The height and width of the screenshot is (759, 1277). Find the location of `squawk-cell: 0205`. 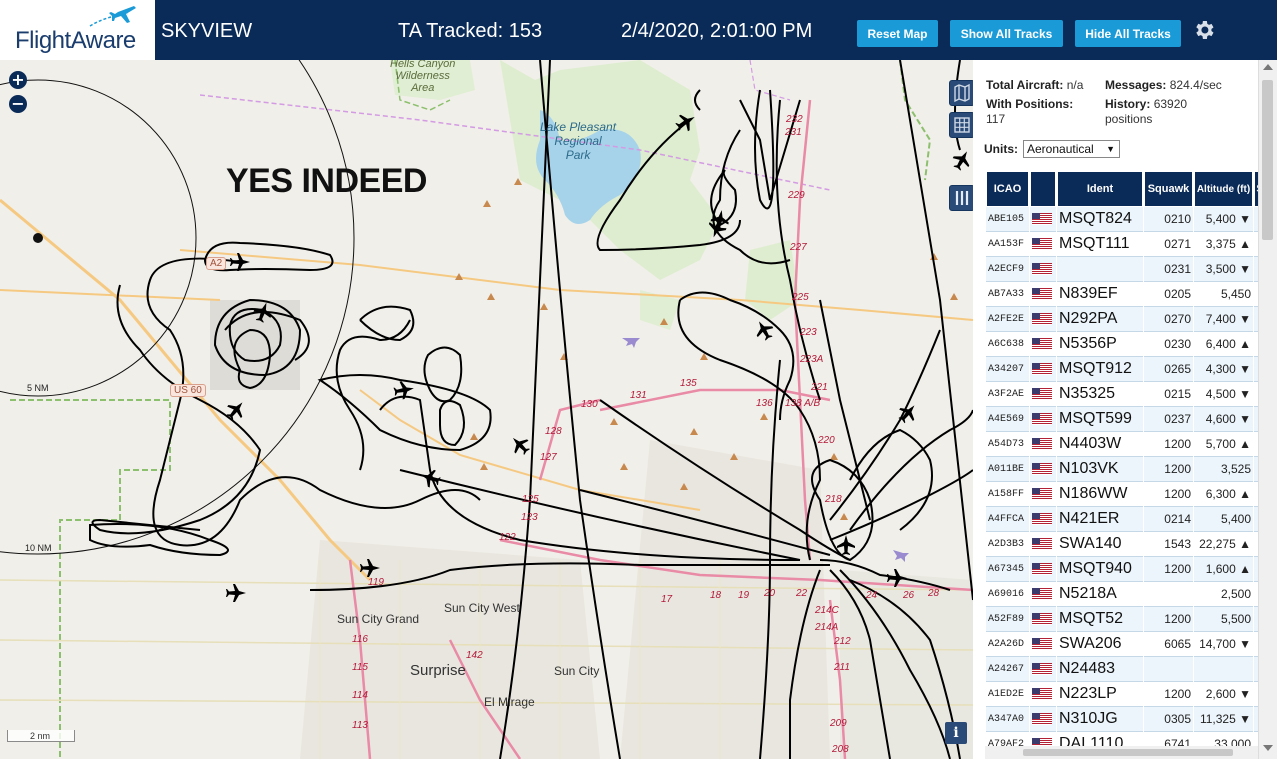

squawk-cell: 0205 is located at coordinates (1168, 294).